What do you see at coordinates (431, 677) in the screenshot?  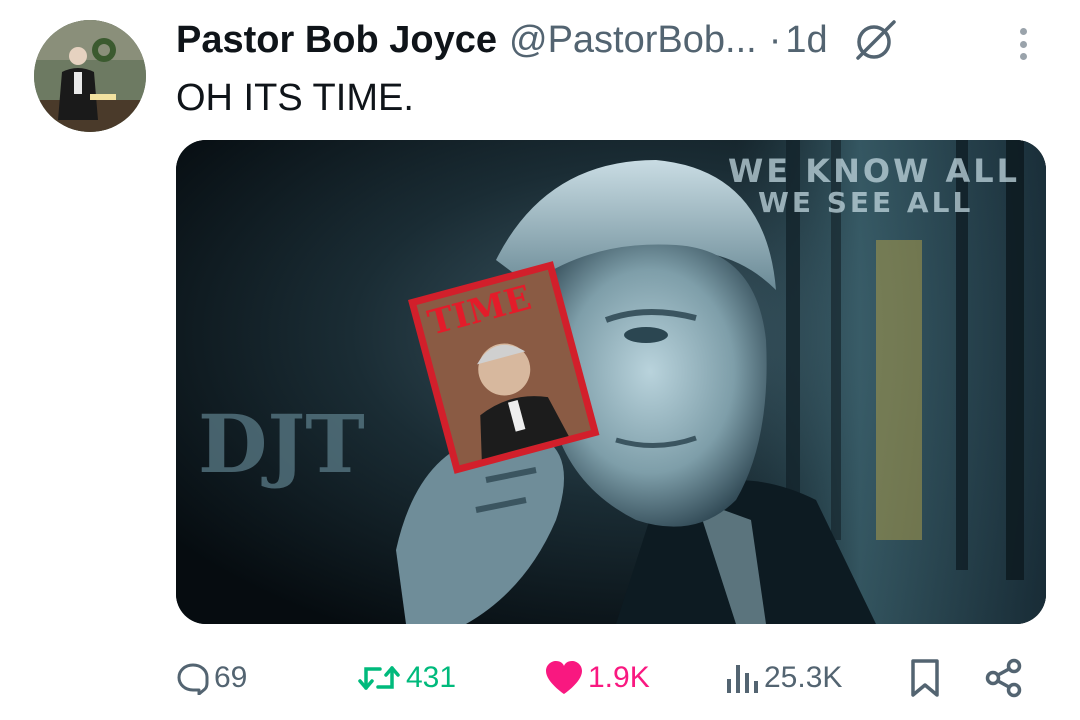 I see `repost-count: 431` at bounding box center [431, 677].